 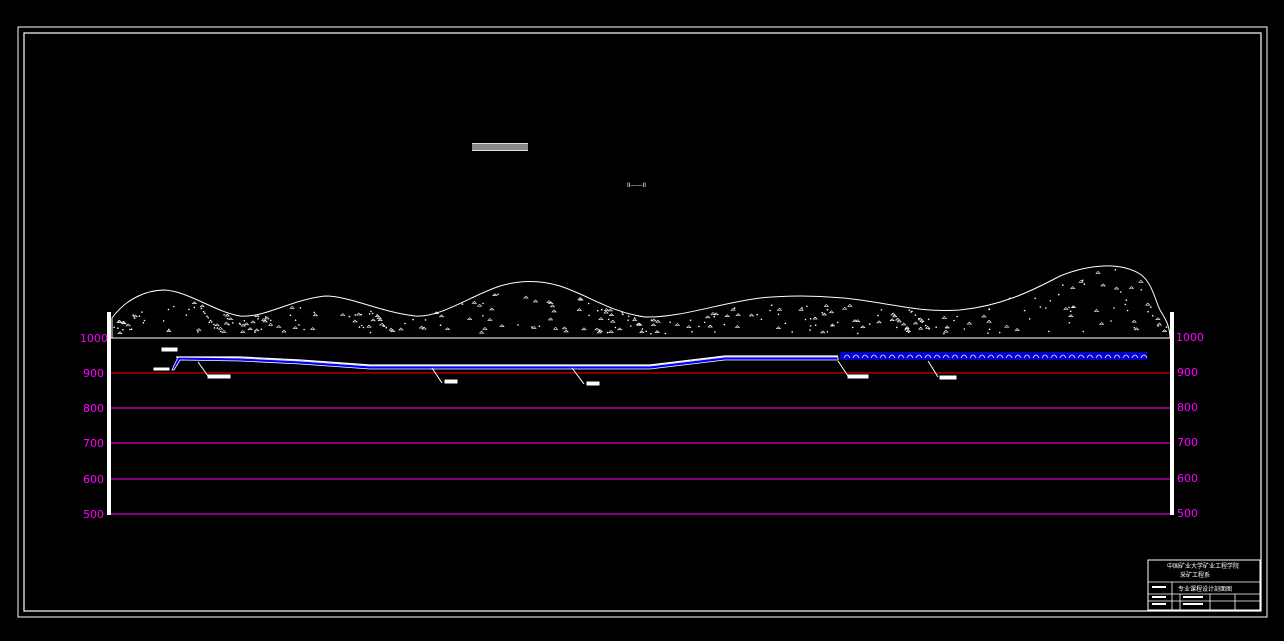 What do you see at coordinates (1203, 566) in the screenshot?
I see `title-block-org-line1: 中国矿业大学矿业工程学院` at bounding box center [1203, 566].